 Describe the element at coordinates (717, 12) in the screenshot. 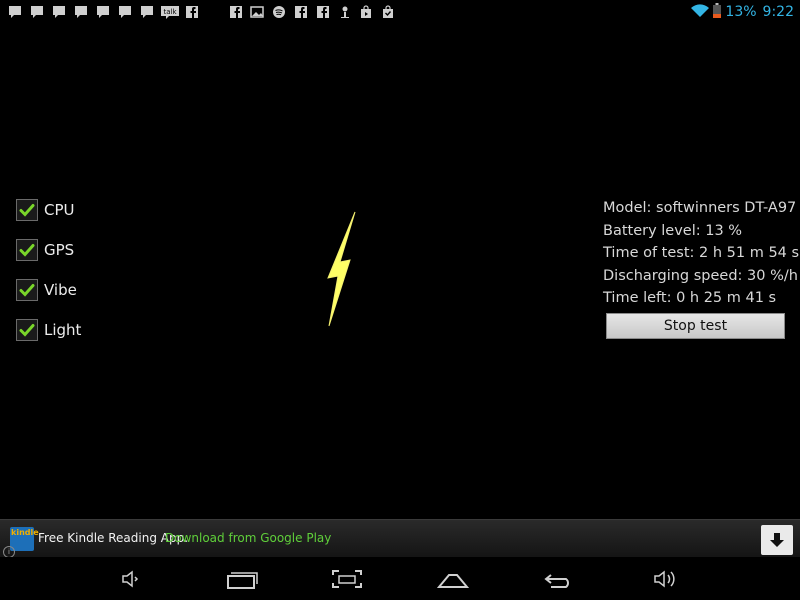

I see `battery-icon` at that location.